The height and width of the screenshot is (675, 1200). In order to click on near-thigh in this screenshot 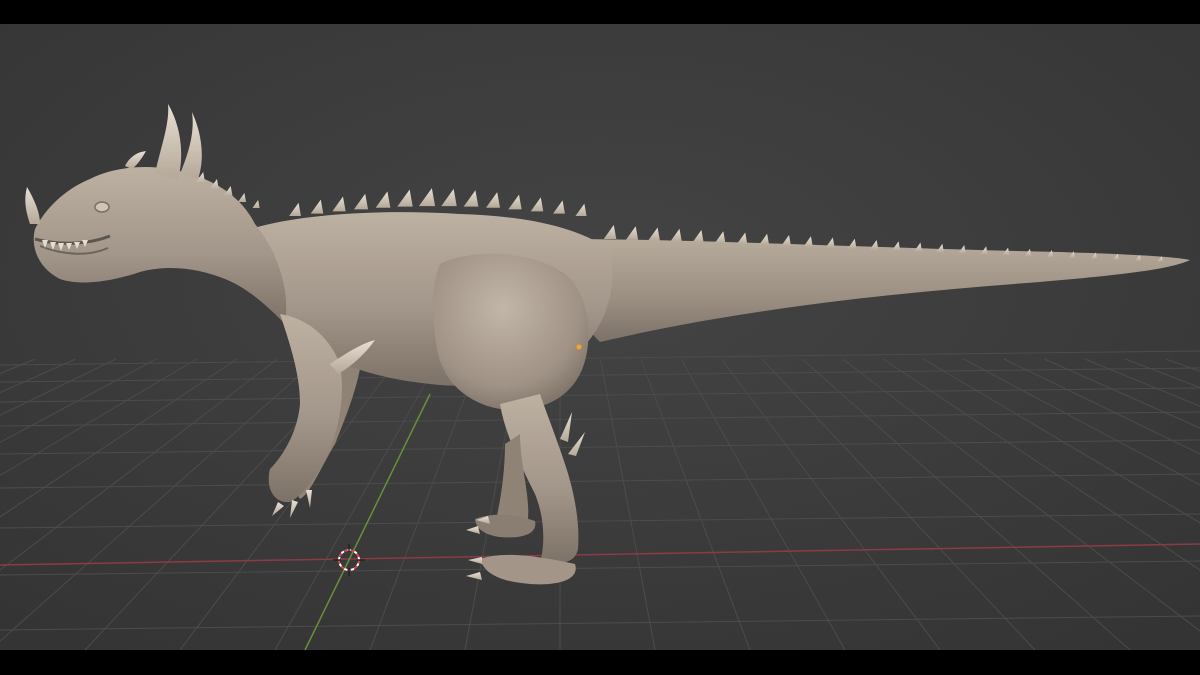, I will do `click(511, 332)`.